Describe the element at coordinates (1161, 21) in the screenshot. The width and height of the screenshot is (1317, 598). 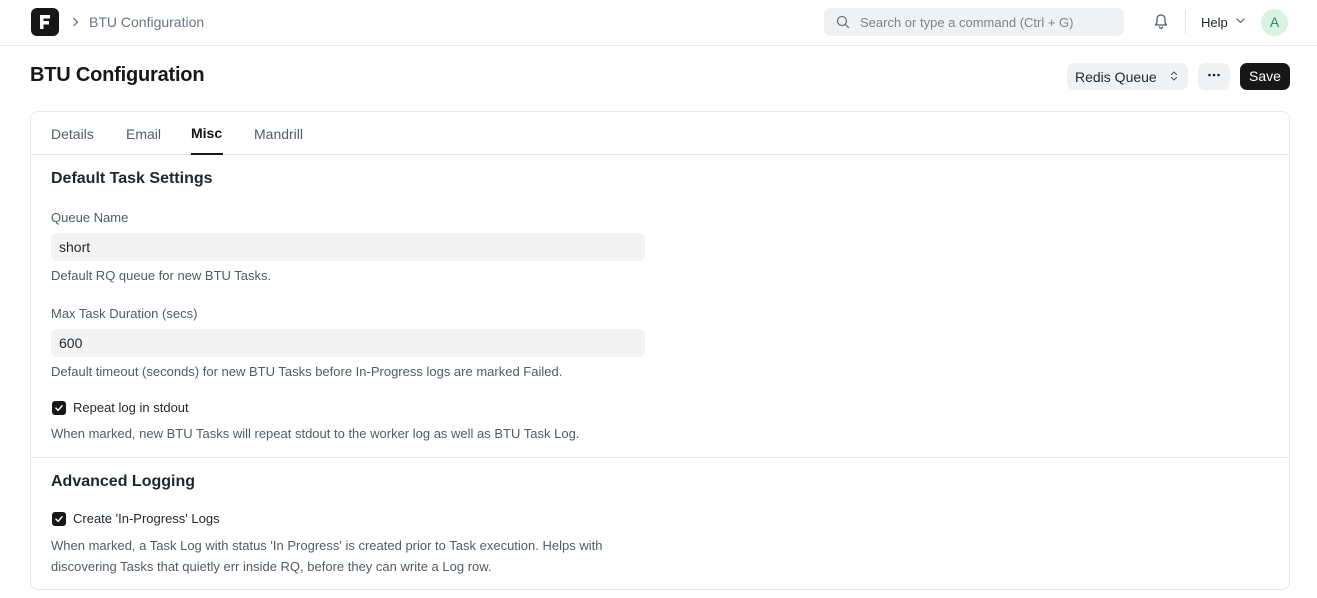
I see `bell-icon` at that location.